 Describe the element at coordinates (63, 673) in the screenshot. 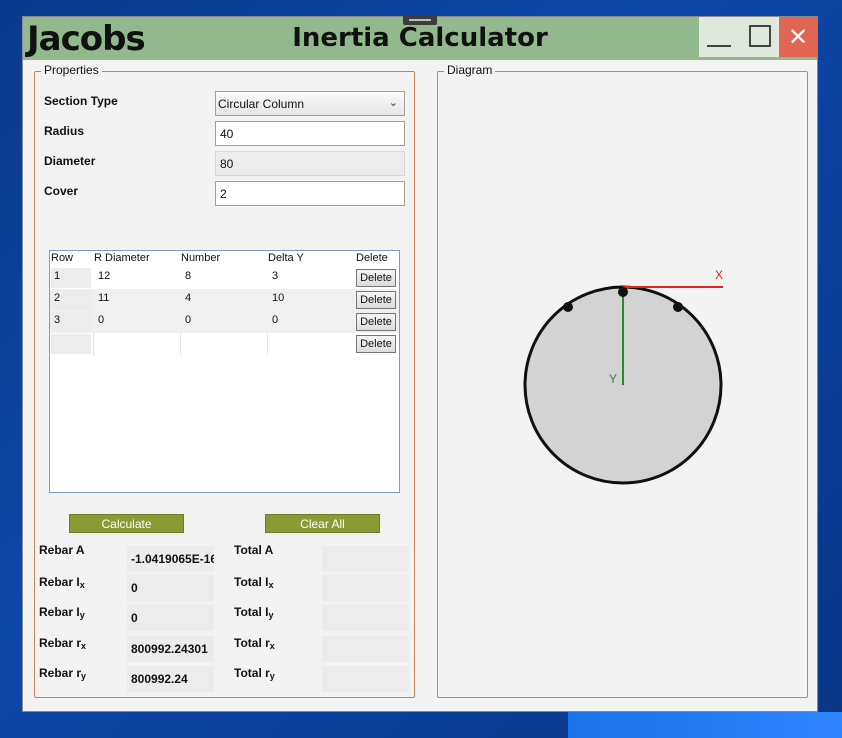

I see `rebar-ry-label: Rebar ry` at that location.